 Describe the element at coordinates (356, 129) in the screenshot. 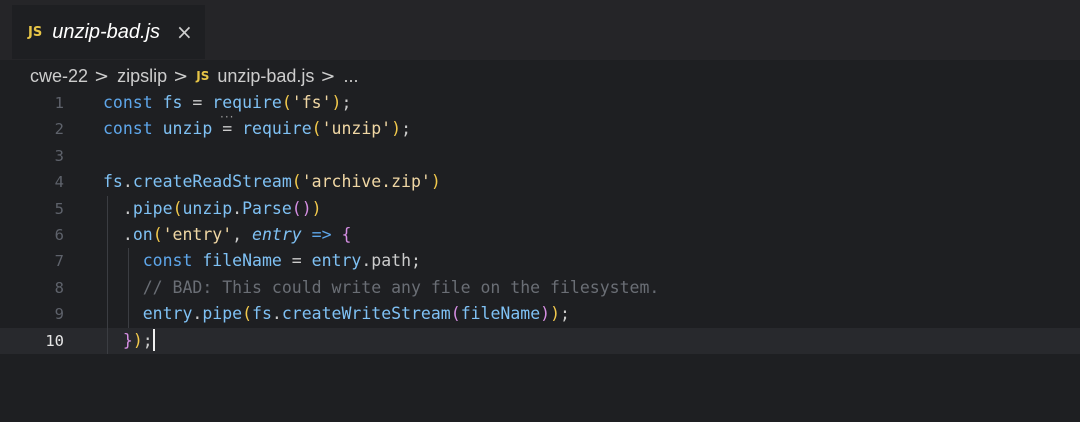

I see `code-token: 'unzip'` at that location.